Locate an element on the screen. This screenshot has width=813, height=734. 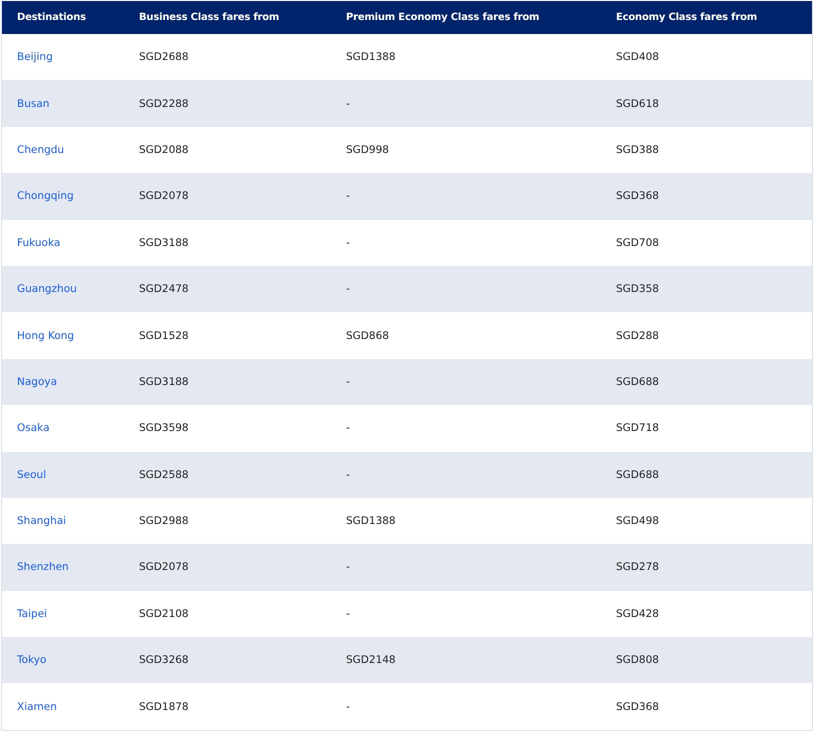
destination-link: Tokyo is located at coordinates (31, 660).